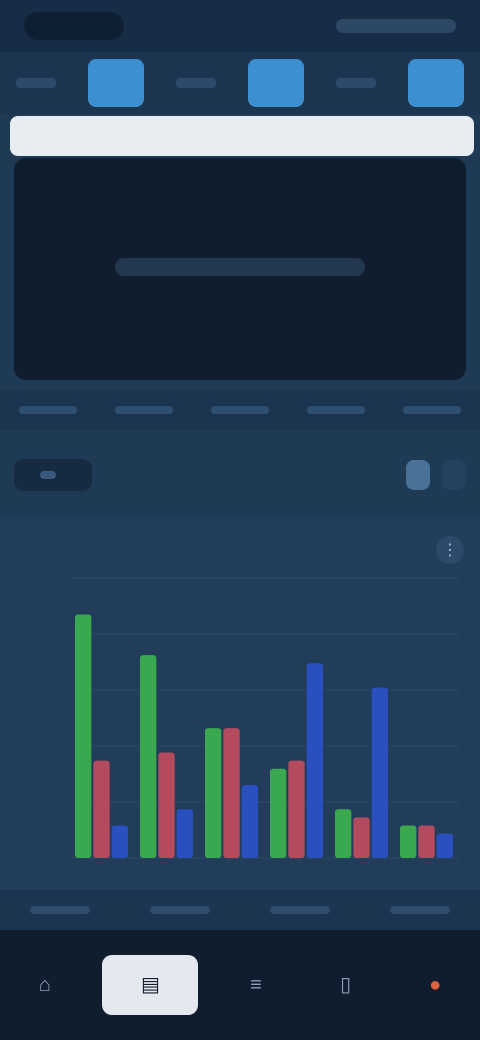 The width and height of the screenshot is (480, 1040). I want to click on chart-icon: ▤, so click(150, 985).